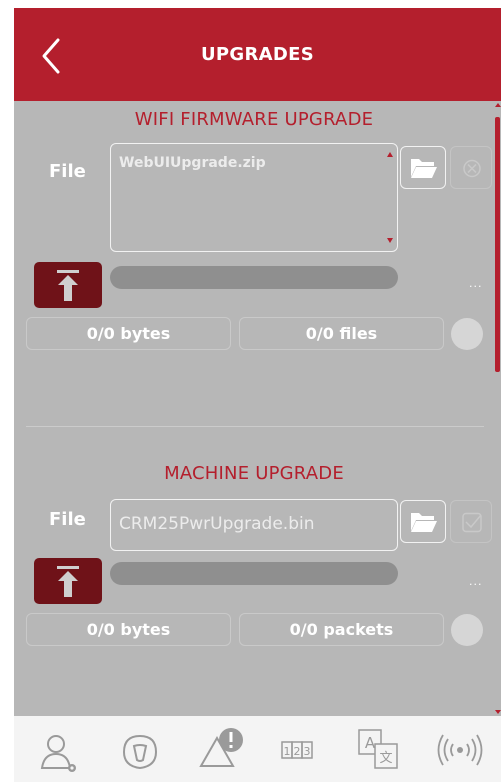  I want to click on wifi-upload-button, so click(68, 285).